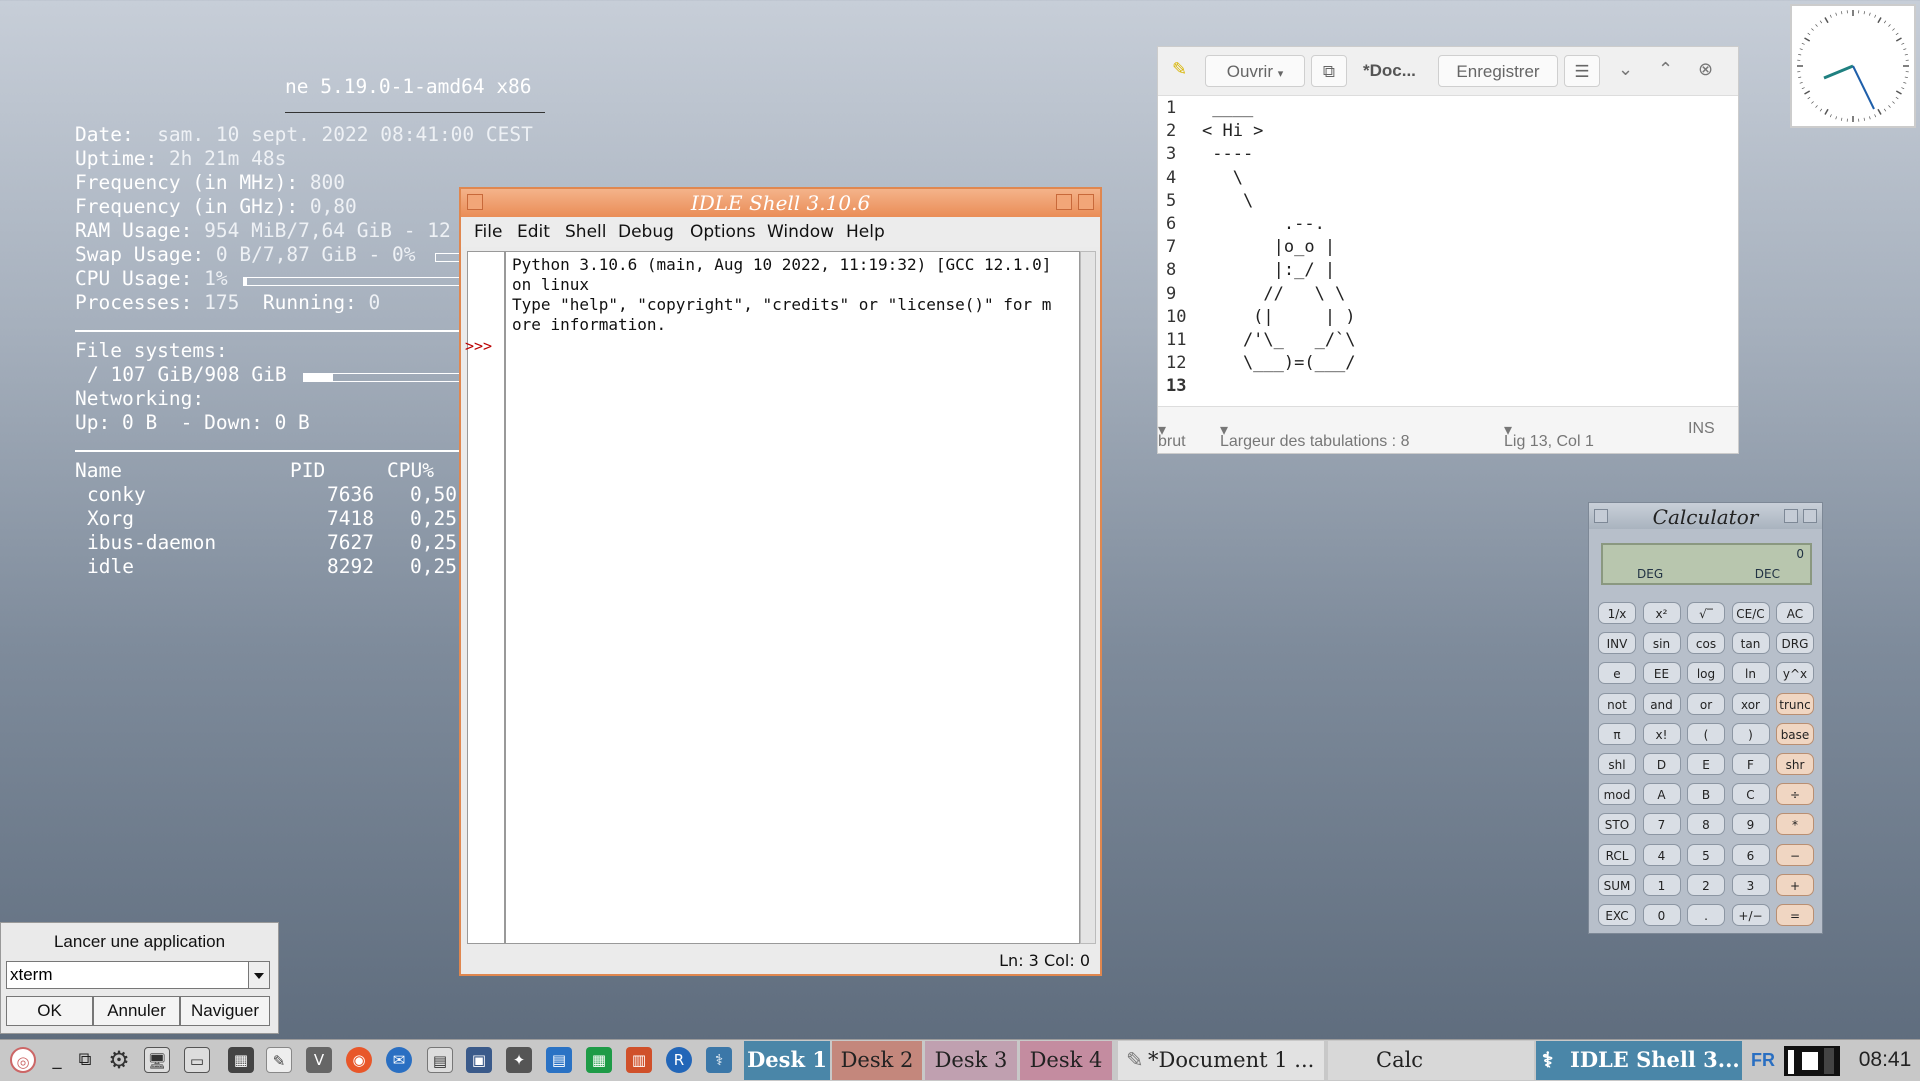 This screenshot has height=1081, width=1920. I want to click on calc-key: −, so click(1795, 855).